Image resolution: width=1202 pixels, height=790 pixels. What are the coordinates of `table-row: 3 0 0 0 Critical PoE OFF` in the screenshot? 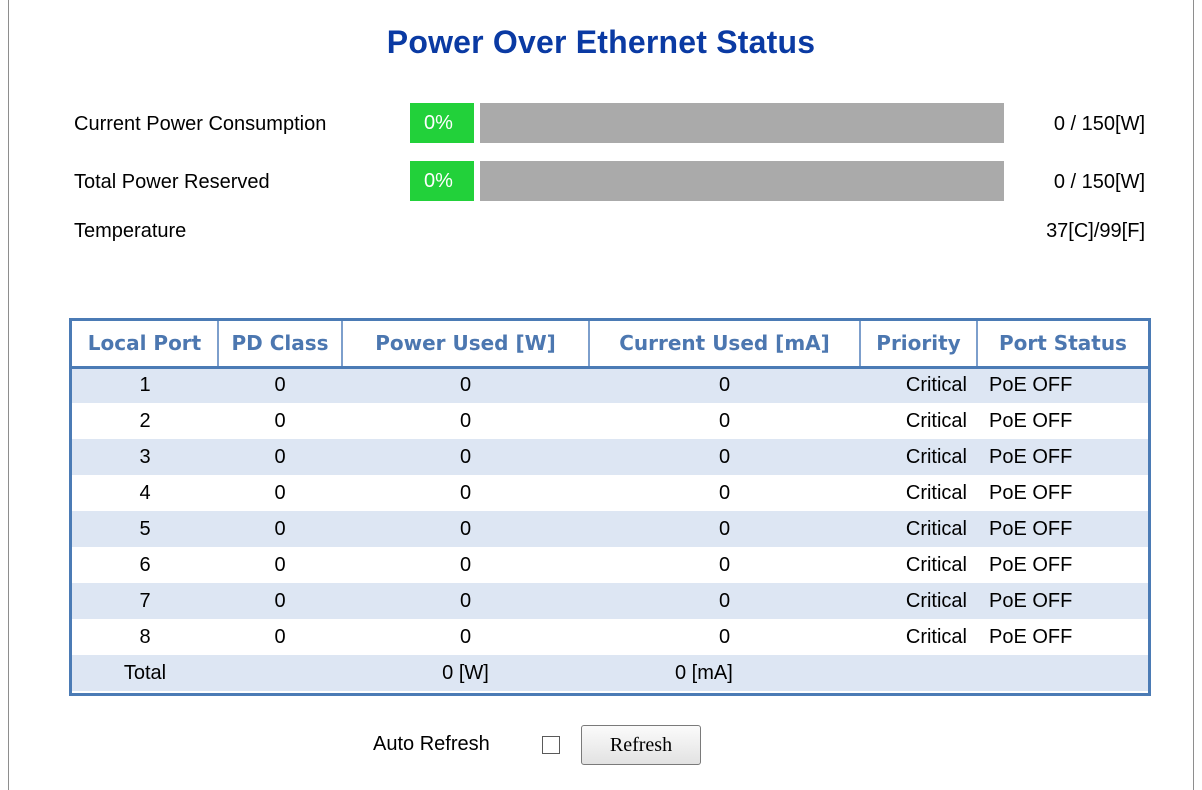 It's located at (610, 457).